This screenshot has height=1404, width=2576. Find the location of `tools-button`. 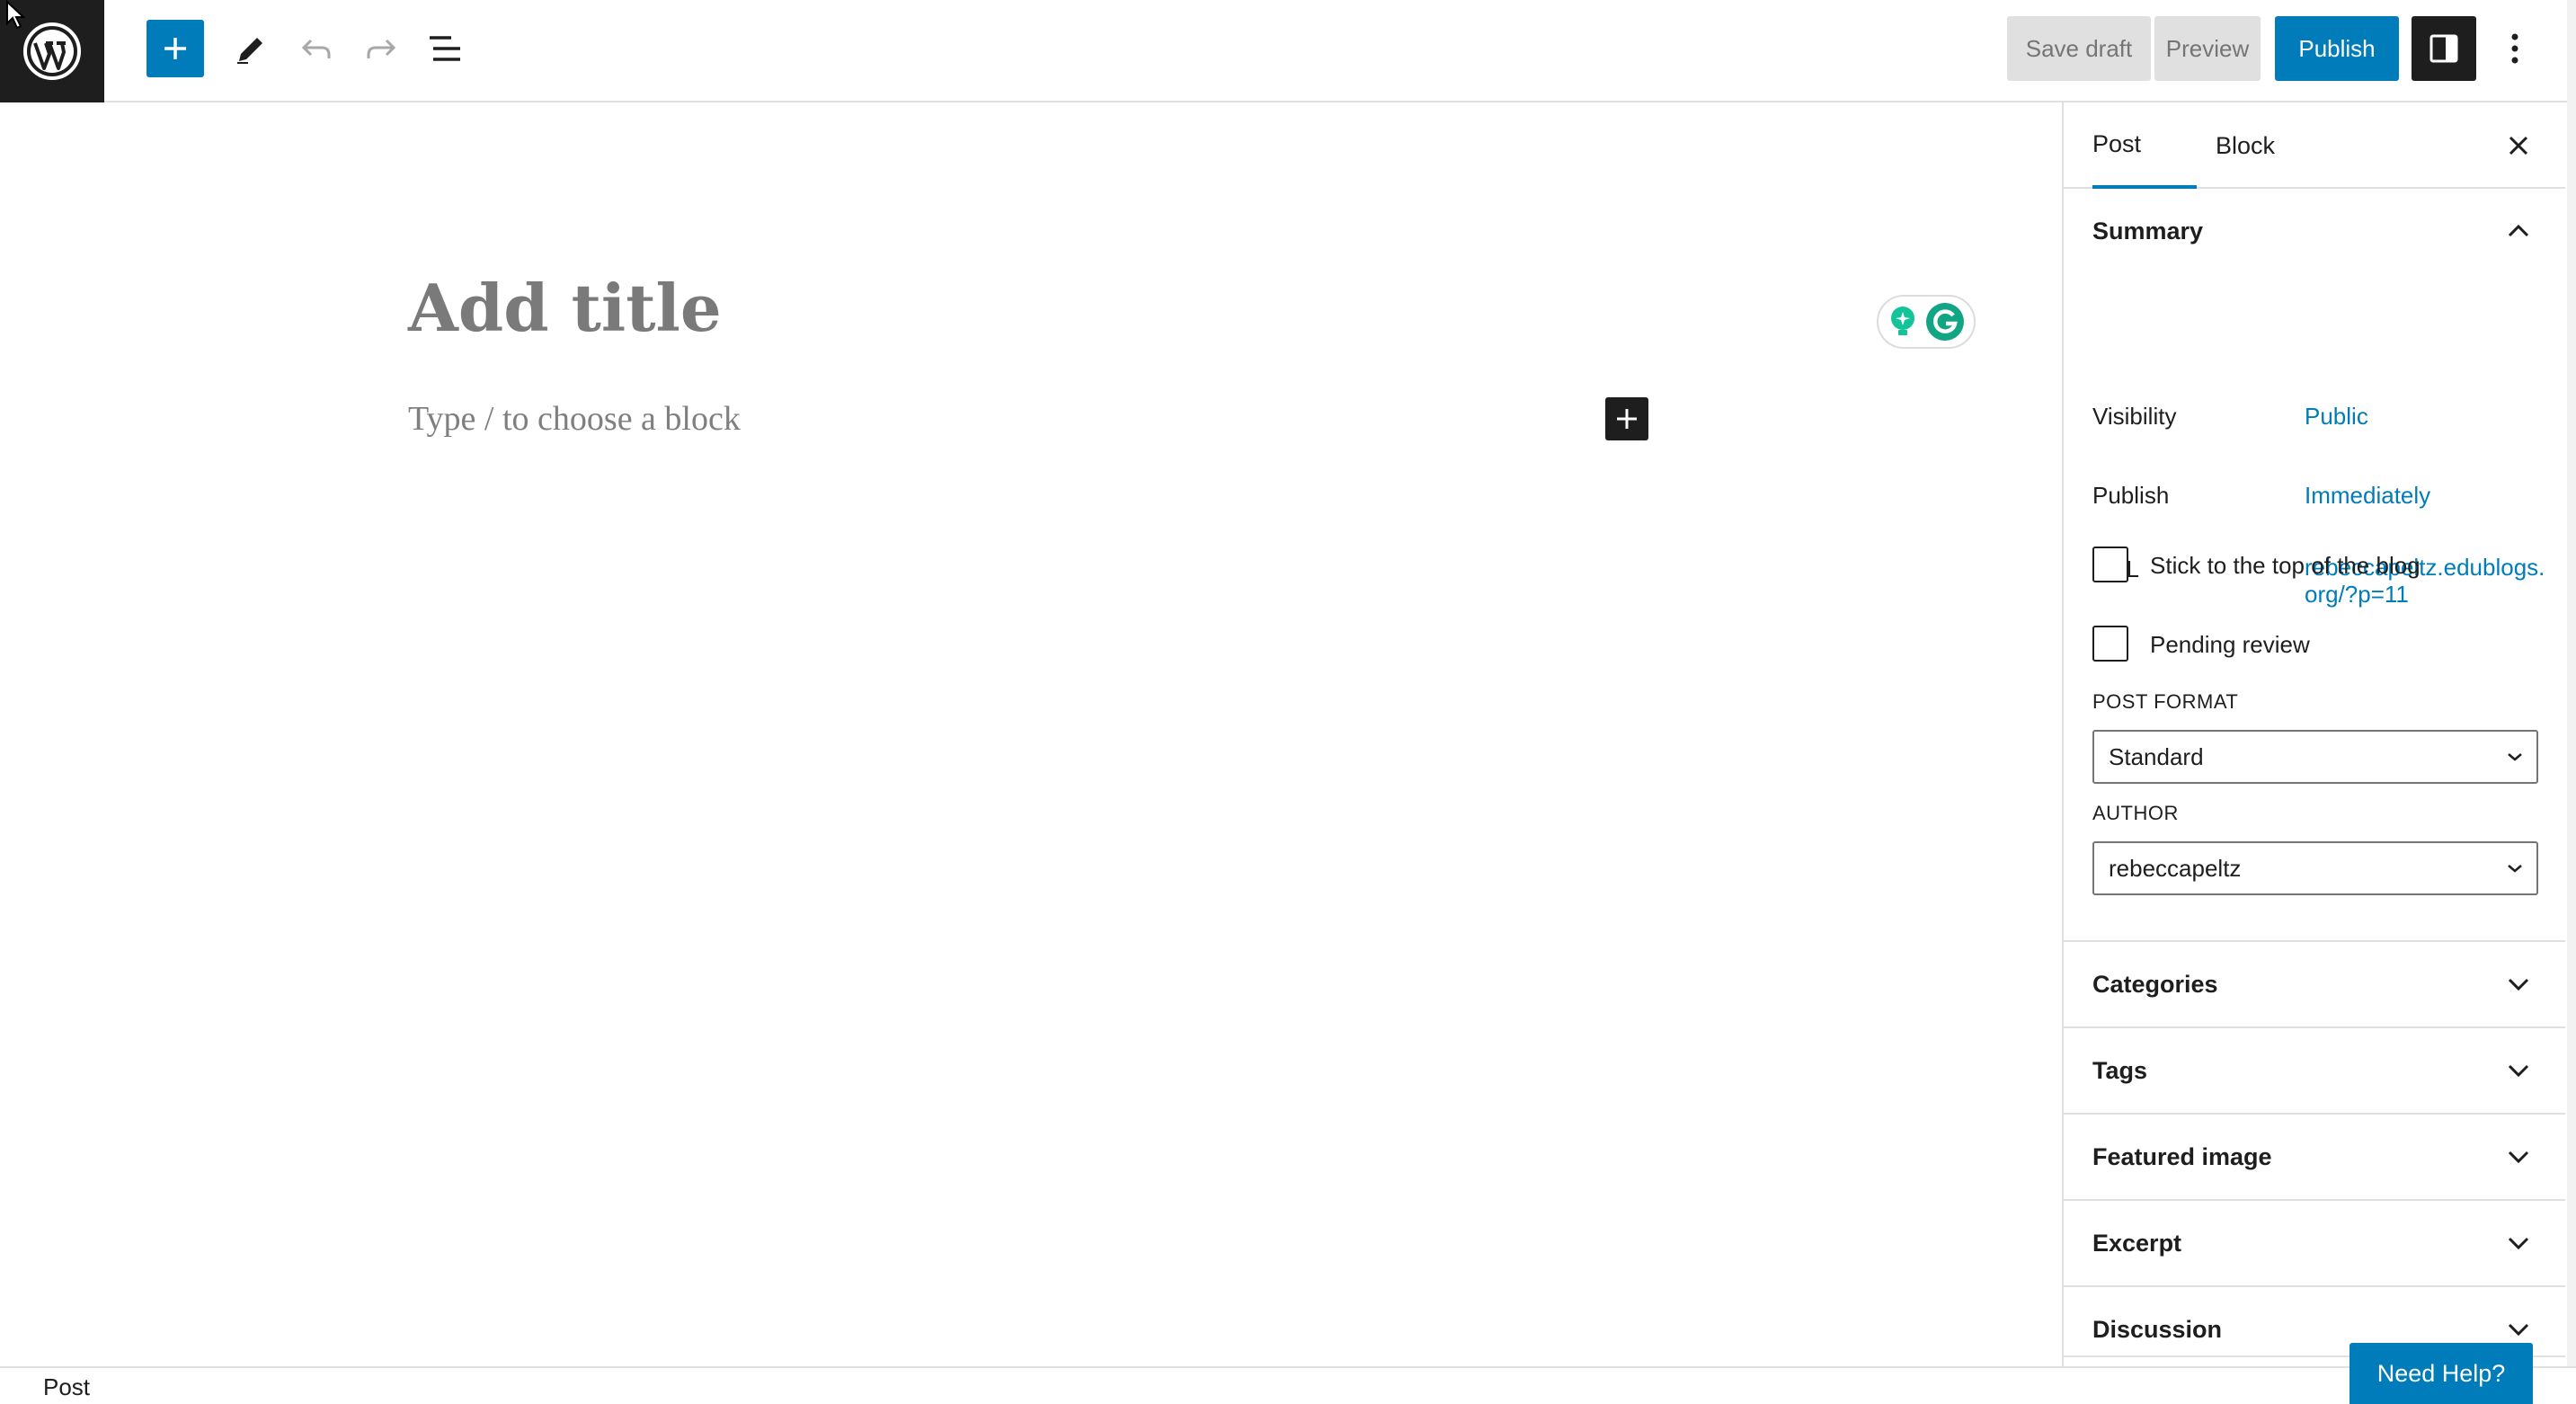

tools-button is located at coordinates (250, 48).